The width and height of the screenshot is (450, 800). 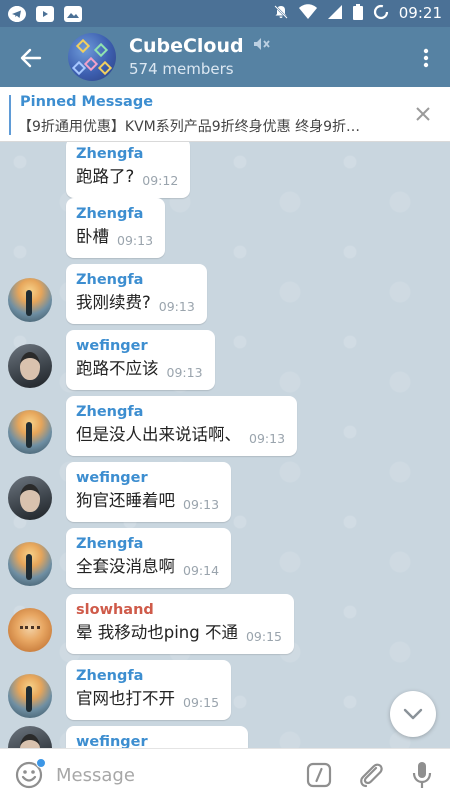 What do you see at coordinates (157, 632) in the screenshot?
I see `message-text: 晕 我移动也ping 不通` at bounding box center [157, 632].